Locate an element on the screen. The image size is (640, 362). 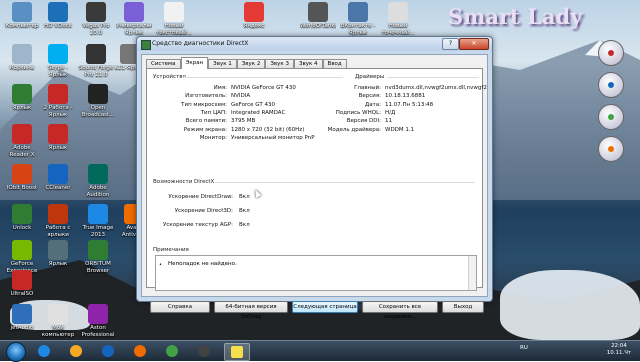
desktop-icon: Skype - Ярлык is located at coordinates (58, 61).